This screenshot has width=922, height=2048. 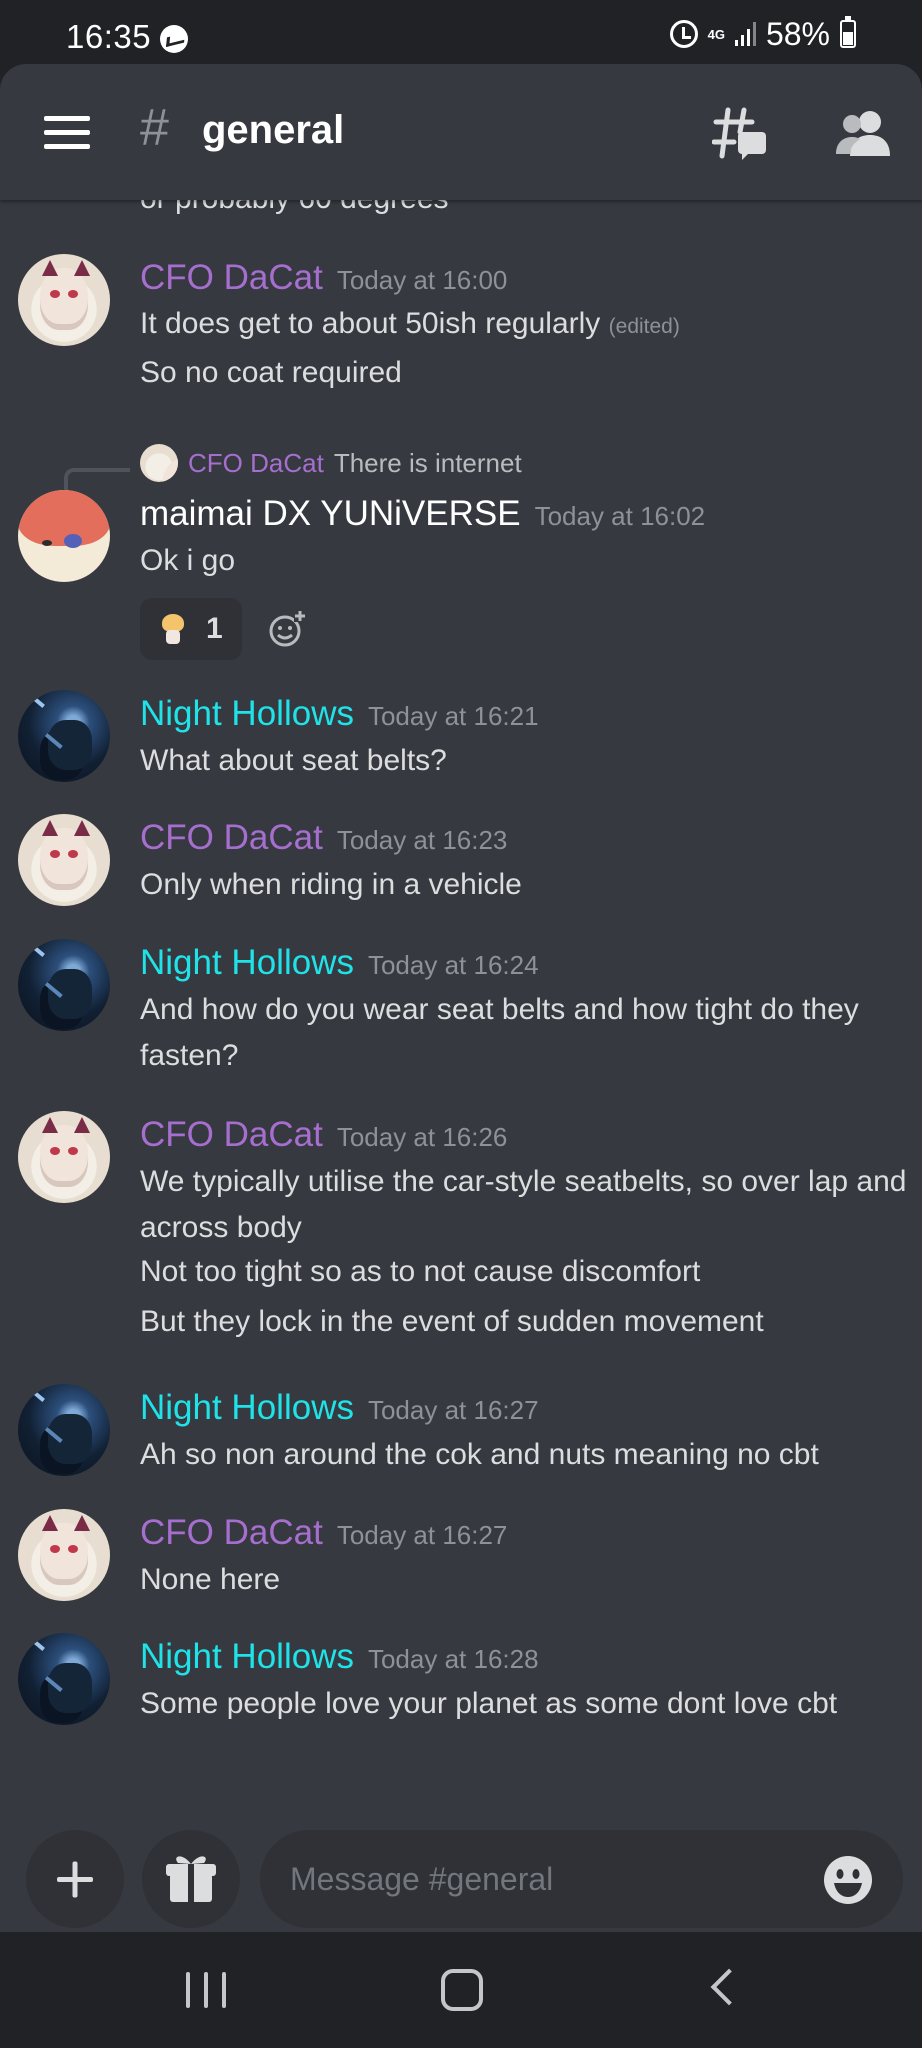 I want to click on reply-avatar, so click(x=159, y=463).